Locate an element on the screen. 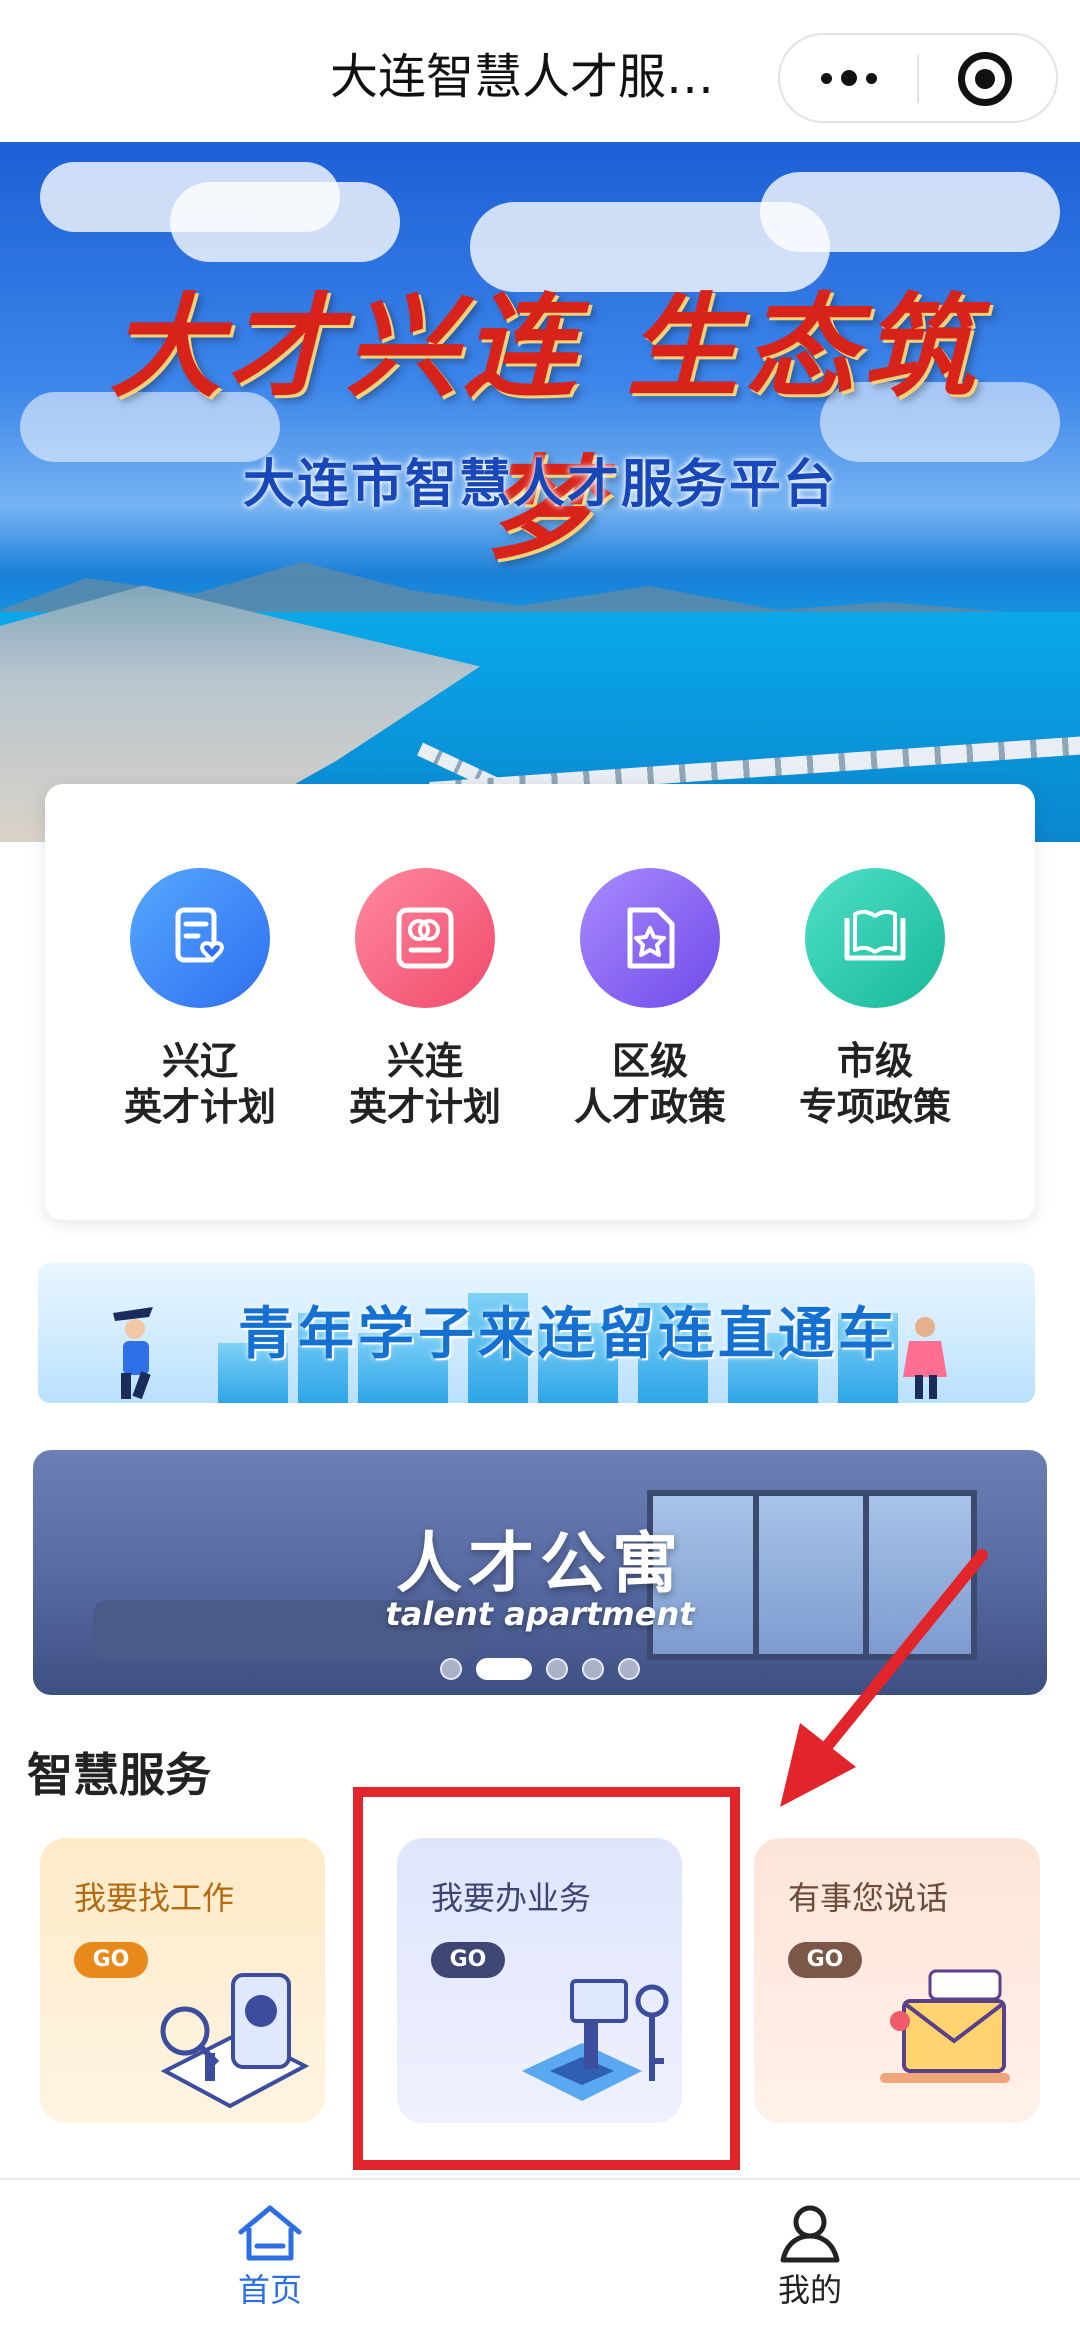 The height and width of the screenshot is (2332, 1080). category-xingliao: 兴辽 英才计划 is located at coordinates (200, 999).